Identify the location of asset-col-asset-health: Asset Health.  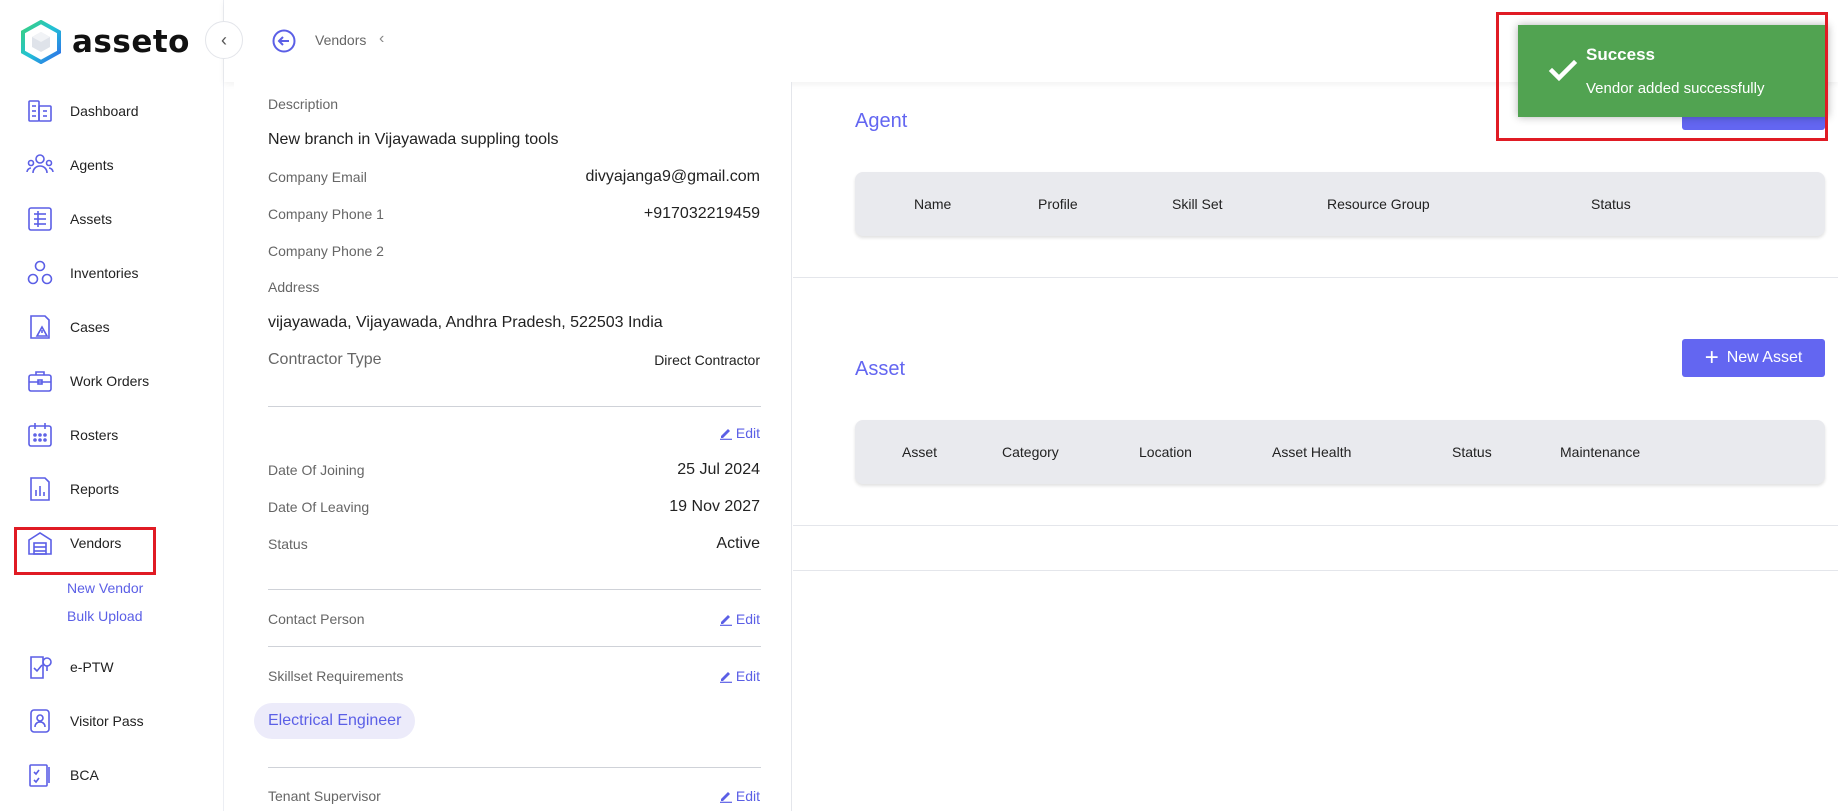
(1312, 452).